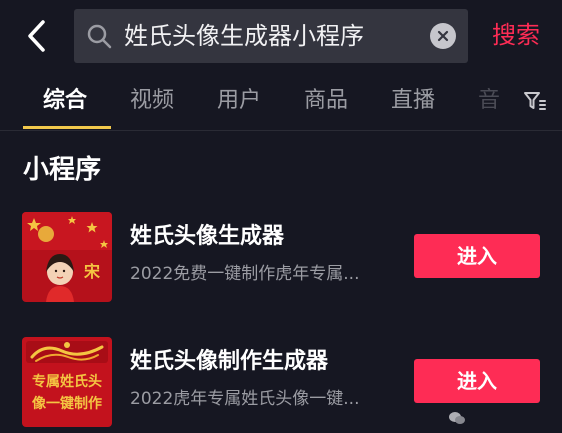 This screenshot has width=562, height=433. Describe the element at coordinates (62, 170) in the screenshot. I see `section-title-mini-programs: 小程序` at that location.